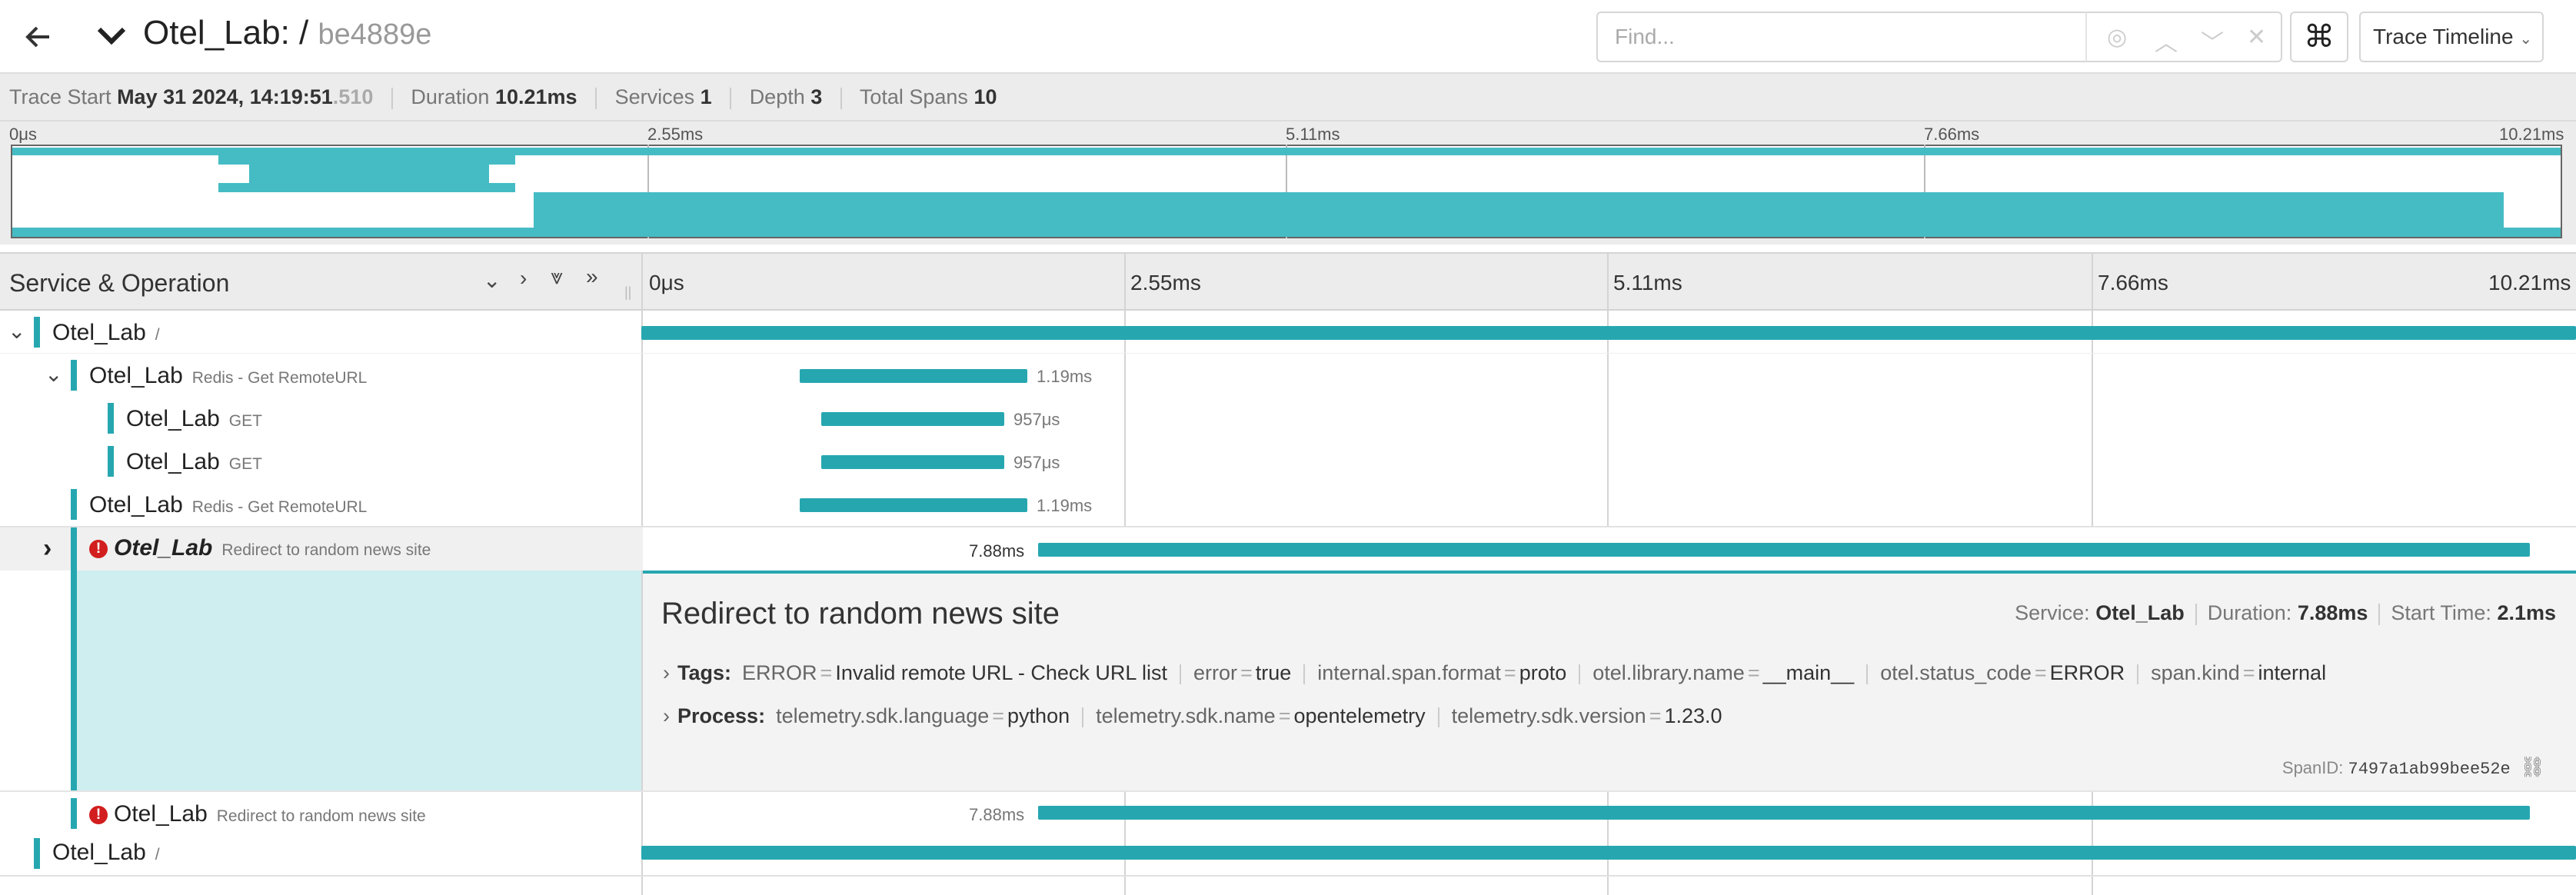 The image size is (2576, 895). Describe the element at coordinates (98, 549) in the screenshot. I see `error-icon: !` at that location.